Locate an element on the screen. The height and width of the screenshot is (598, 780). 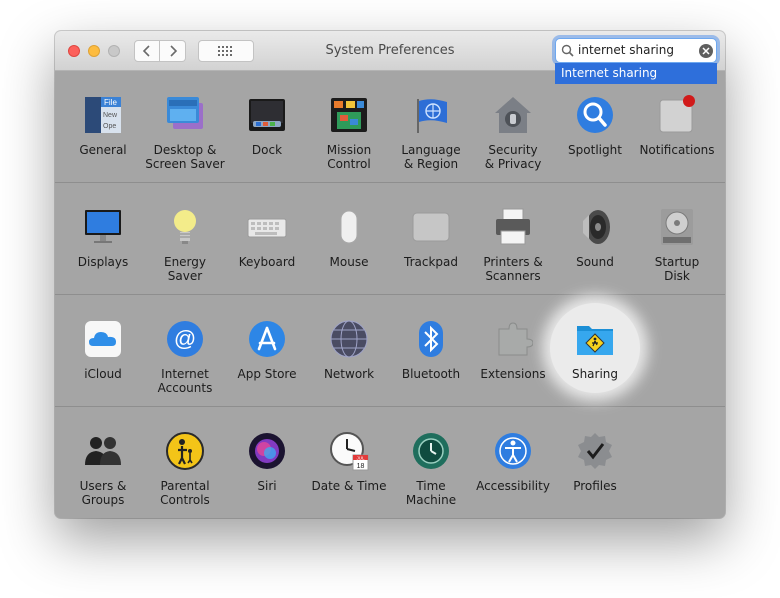
app-store-icon is located at coordinates (267, 339).